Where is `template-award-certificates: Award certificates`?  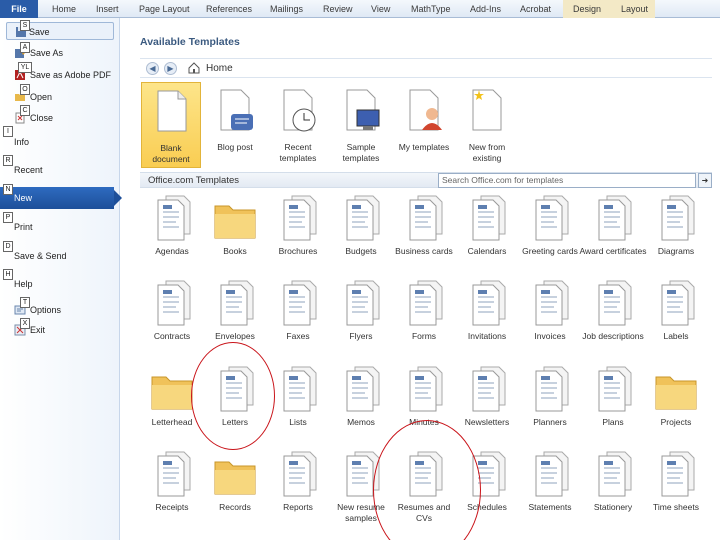
template-award-certificates: Award certificates is located at coordinates (613, 236).